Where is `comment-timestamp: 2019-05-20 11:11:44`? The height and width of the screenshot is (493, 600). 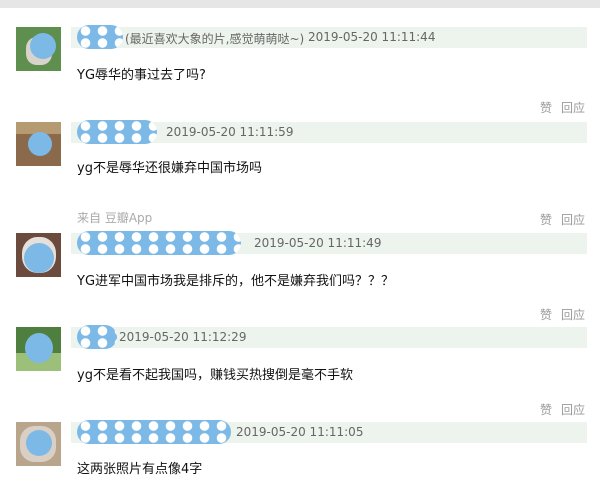 comment-timestamp: 2019-05-20 11:11:44 is located at coordinates (372, 37).